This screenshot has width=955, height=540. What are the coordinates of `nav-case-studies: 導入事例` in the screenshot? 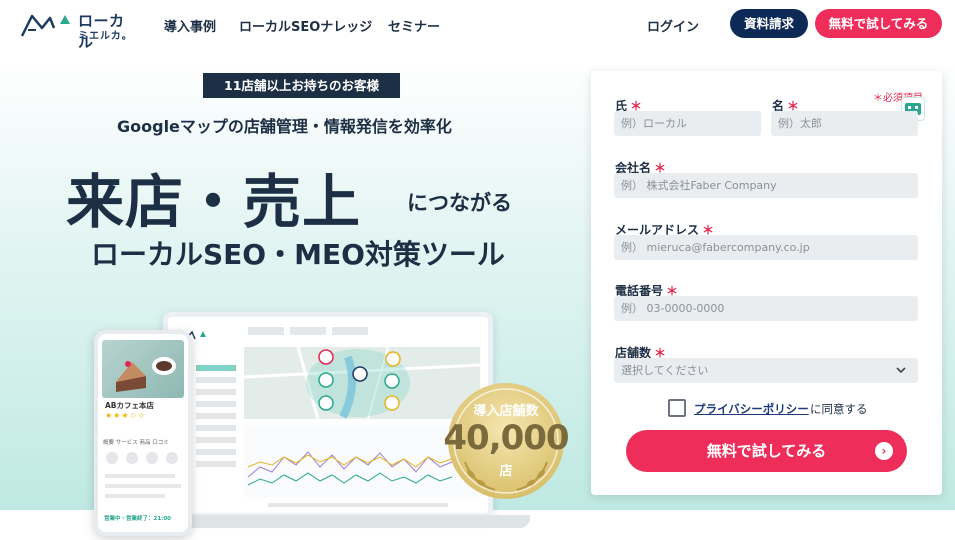 It's located at (190, 25).